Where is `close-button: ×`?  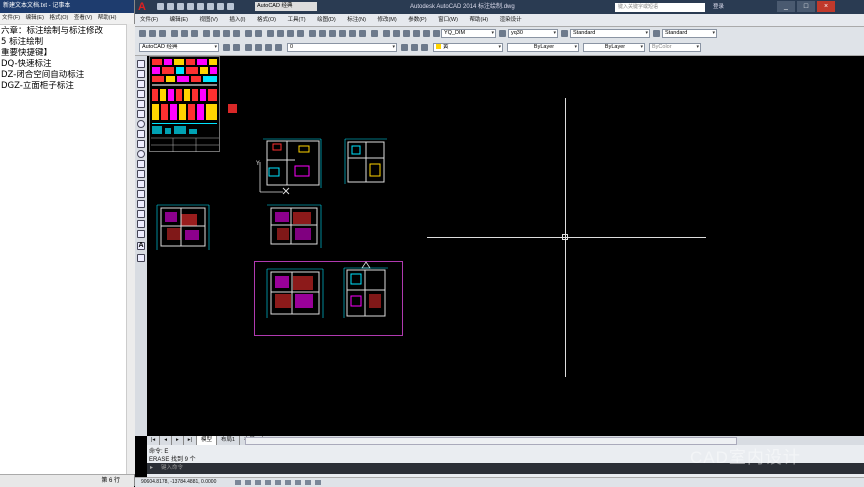
close-button: × is located at coordinates (826, 6).